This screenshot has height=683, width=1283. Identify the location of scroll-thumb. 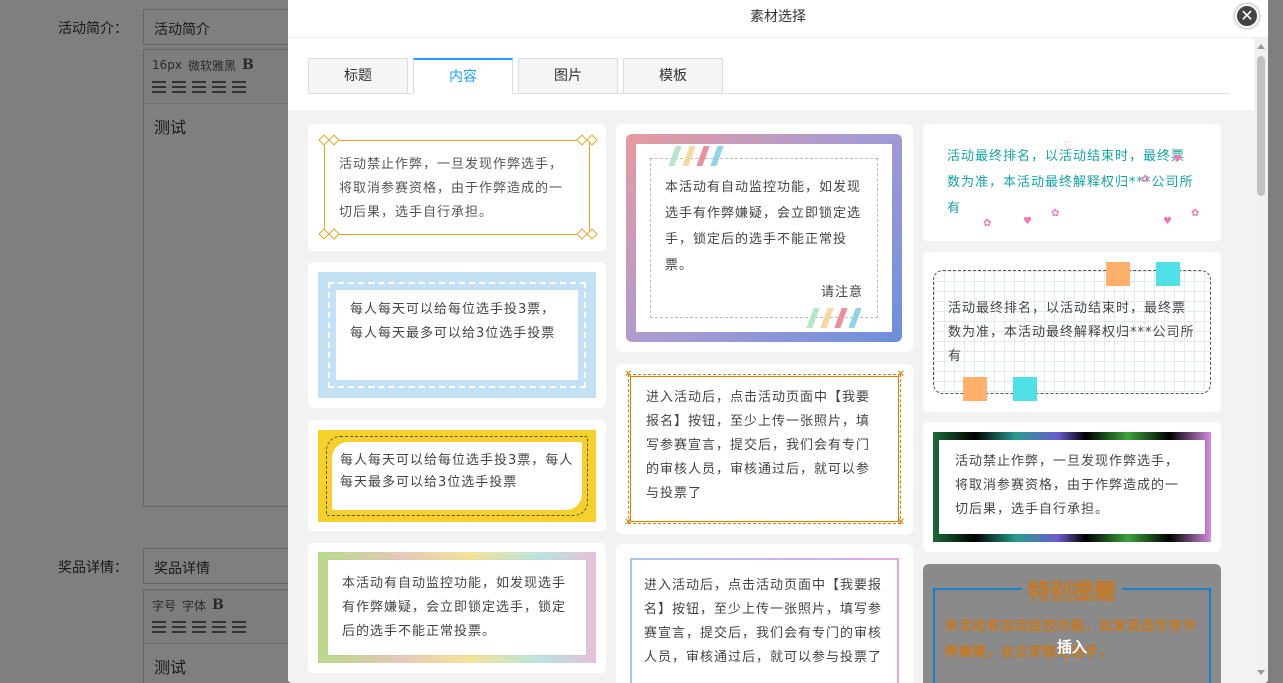
(1261, 126).